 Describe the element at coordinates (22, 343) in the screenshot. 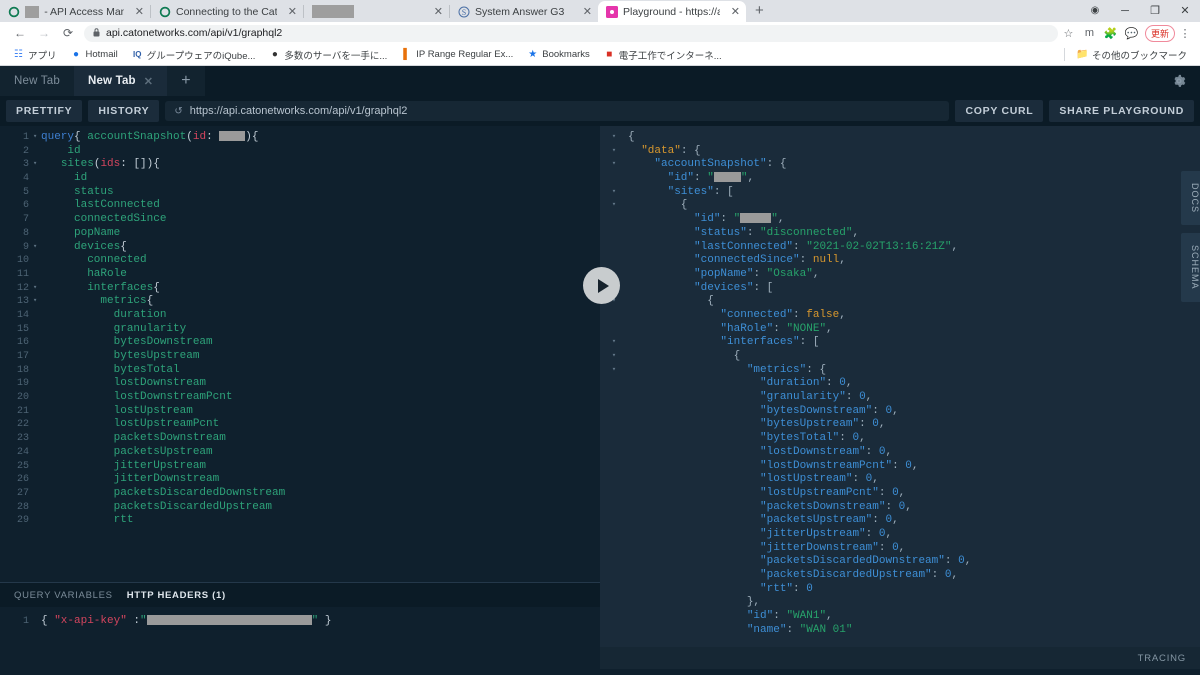

I see `line-number: 16` at that location.